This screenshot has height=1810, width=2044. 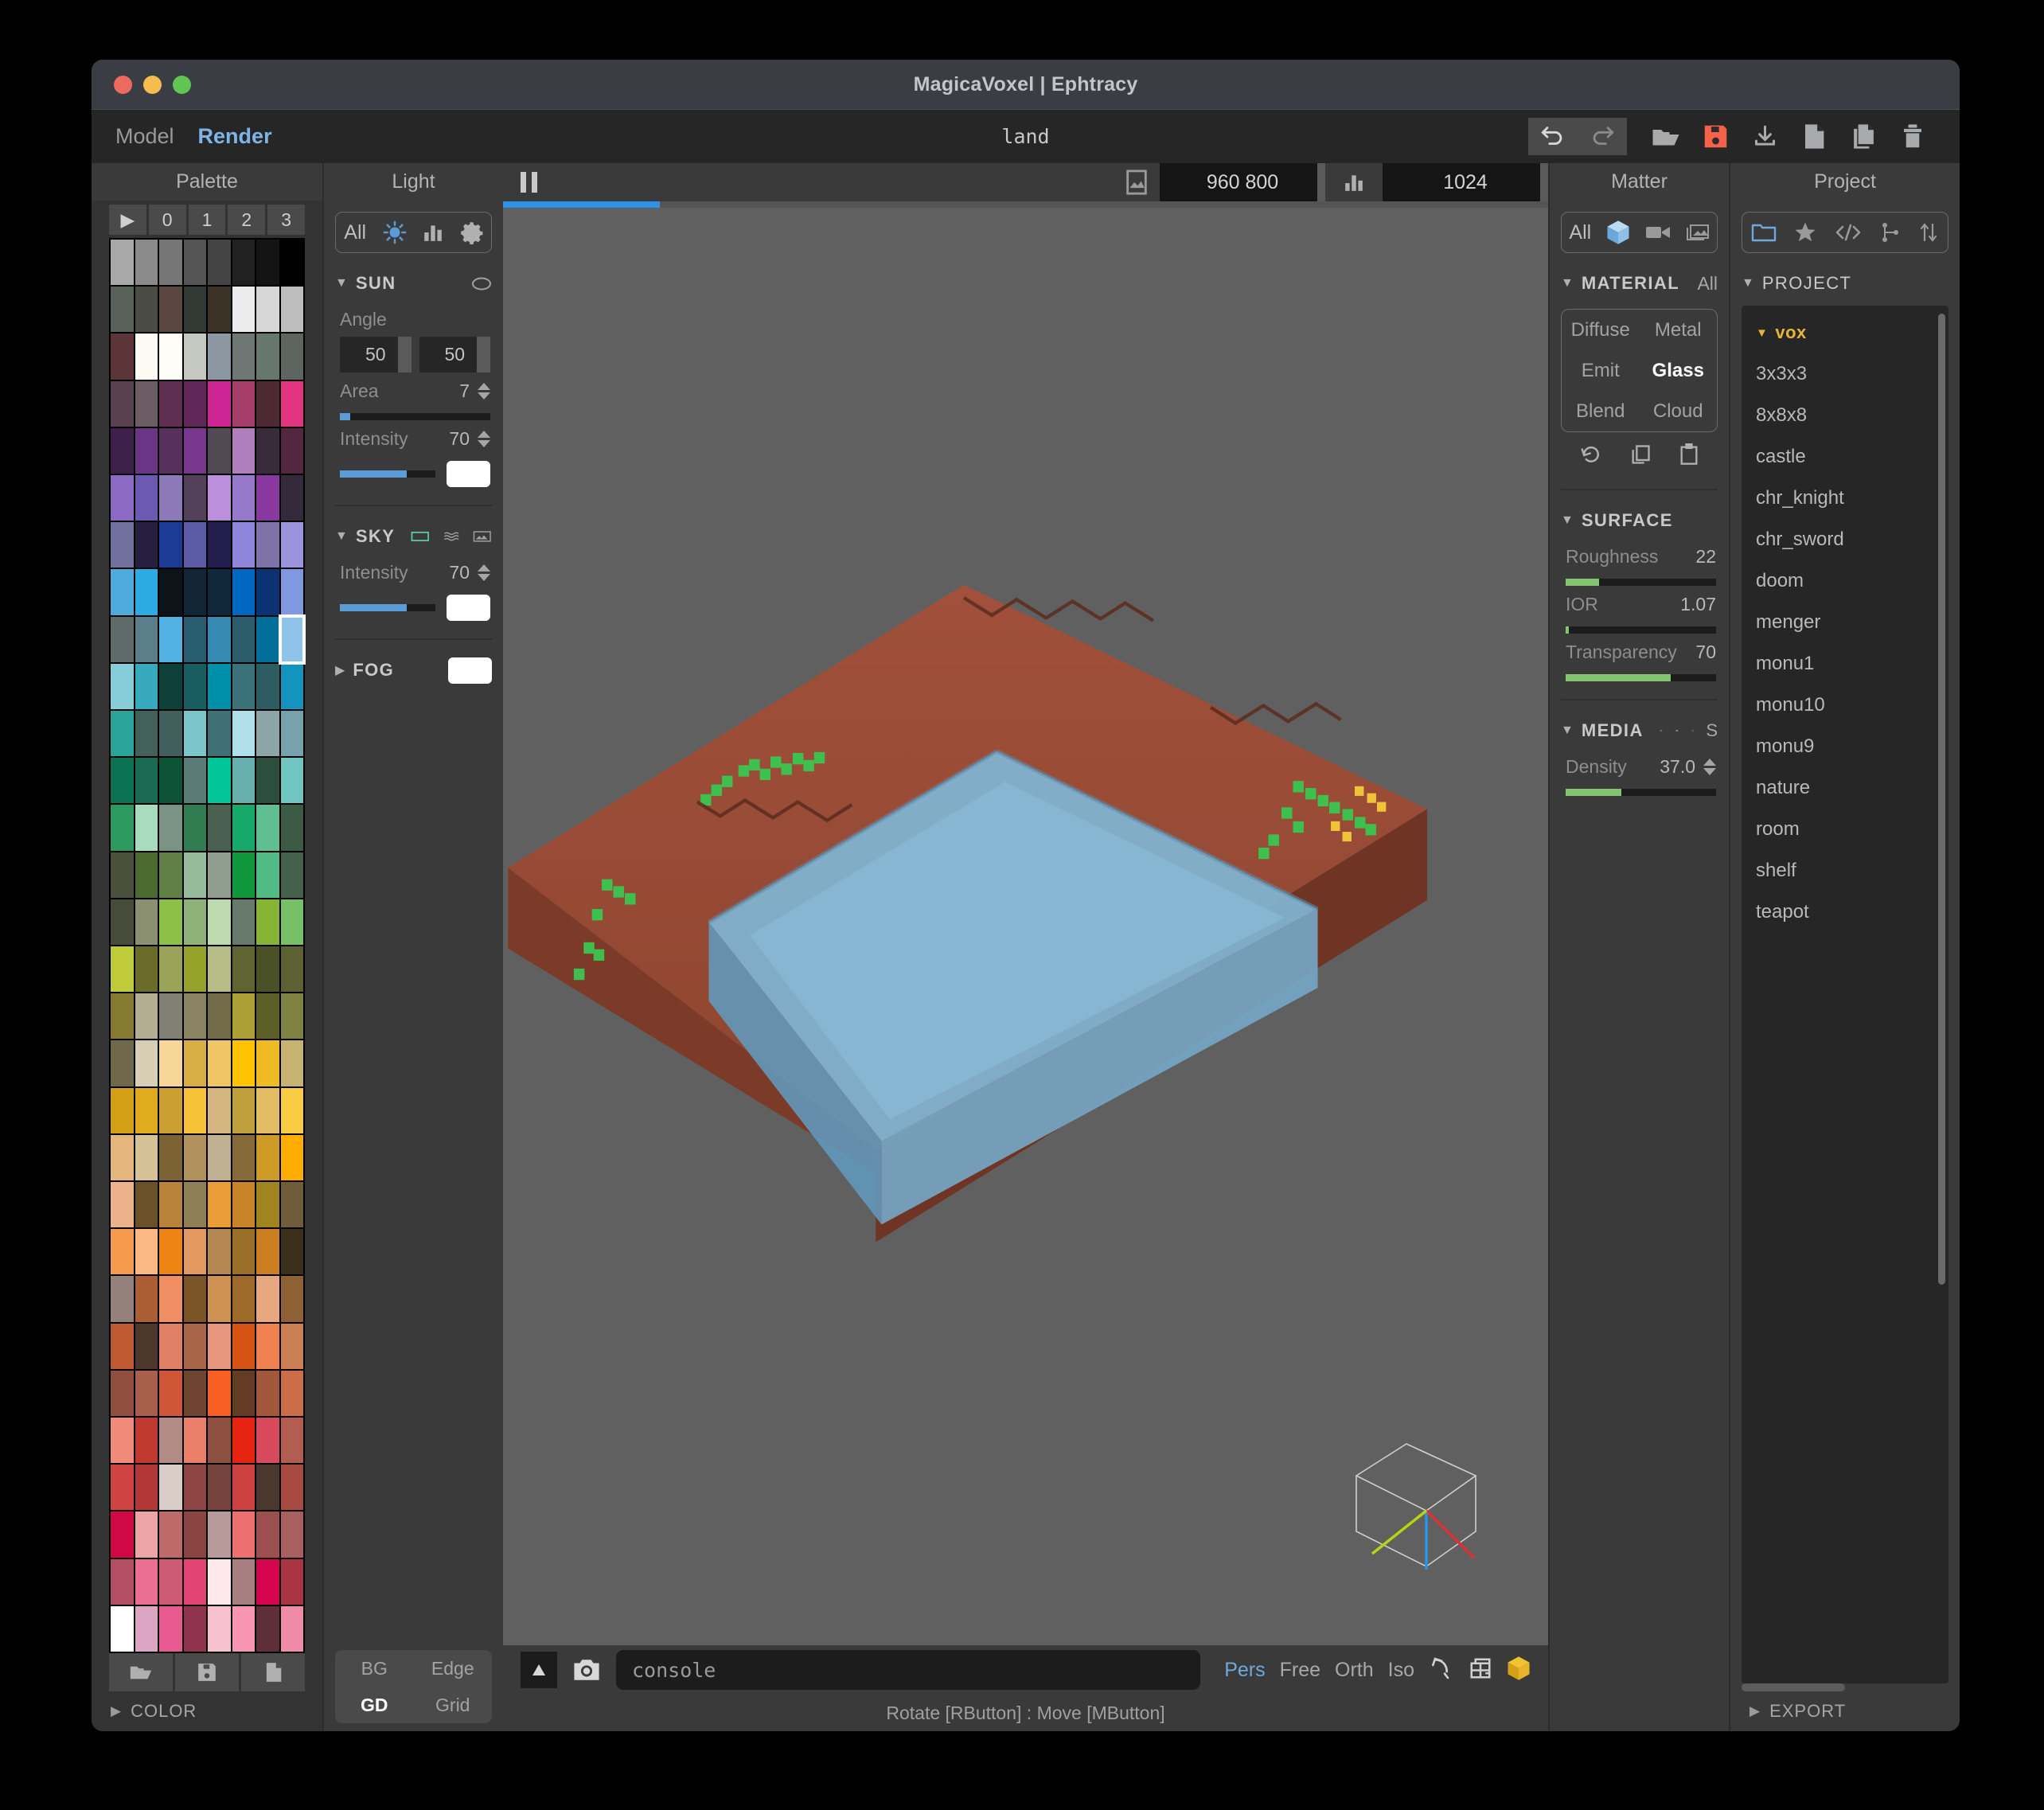 I want to click on color-section-header: ▶ COLOR, so click(x=207, y=1711).